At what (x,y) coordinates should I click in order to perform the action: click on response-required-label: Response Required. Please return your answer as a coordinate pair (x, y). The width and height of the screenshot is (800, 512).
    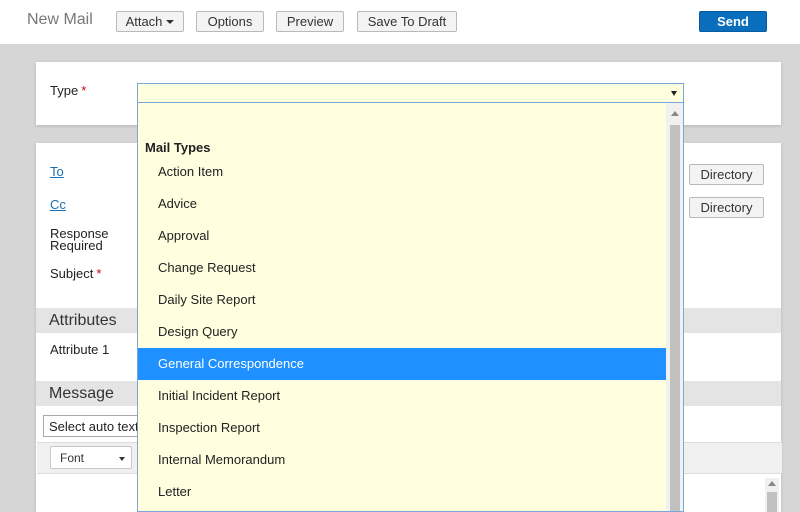
    Looking at the image, I should click on (79, 240).